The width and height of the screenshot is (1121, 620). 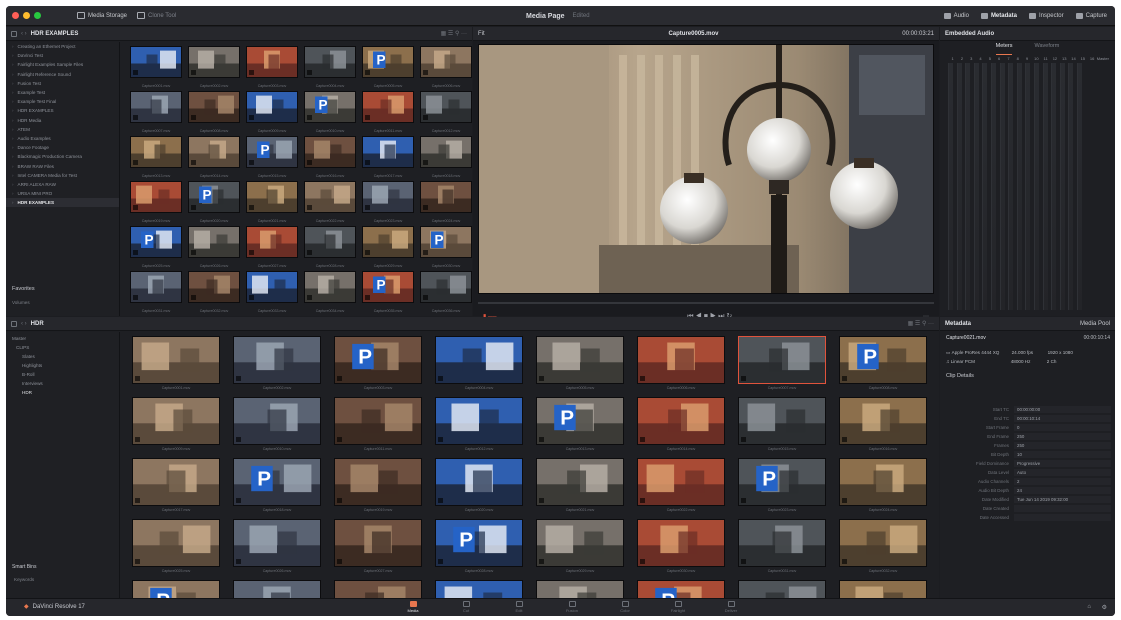 What do you see at coordinates (214, 68) in the screenshot?
I see `storage-clip-thumbnail: Capture0002.mov` at bounding box center [214, 68].